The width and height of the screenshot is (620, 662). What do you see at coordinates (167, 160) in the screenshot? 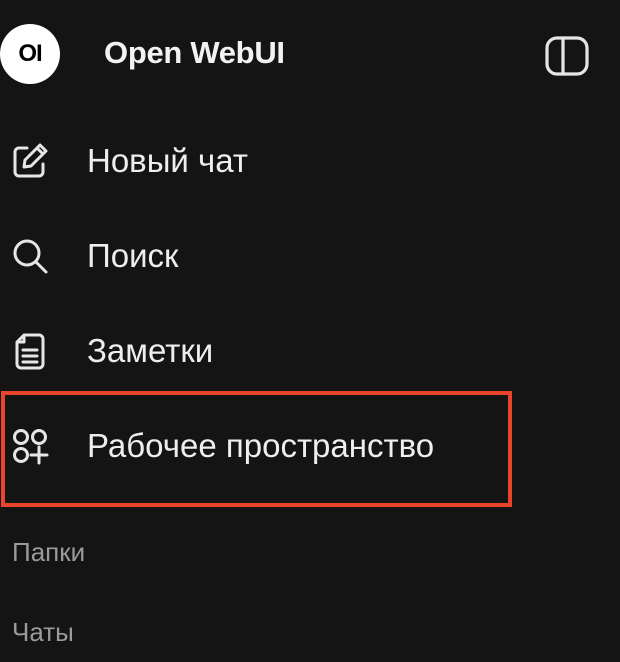
I see `nav-item-label: Новый чат` at bounding box center [167, 160].